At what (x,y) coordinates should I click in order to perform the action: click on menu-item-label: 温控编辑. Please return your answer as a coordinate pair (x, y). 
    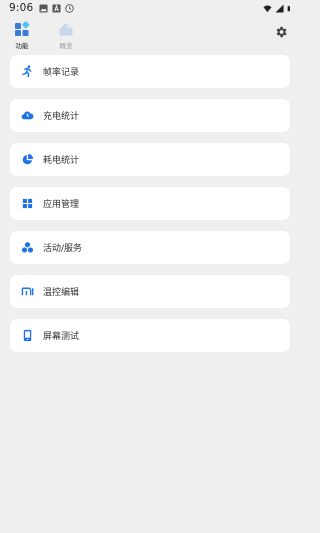
    Looking at the image, I should click on (61, 293).